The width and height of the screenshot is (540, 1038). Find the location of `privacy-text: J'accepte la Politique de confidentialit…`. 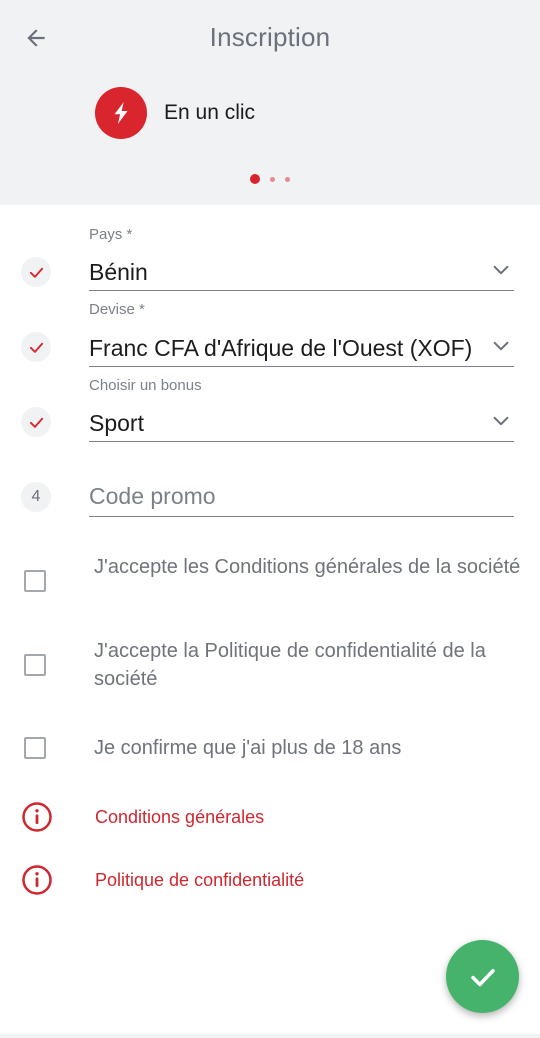

privacy-text: J'accepte la Politique de confidentialit… is located at coordinates (290, 665).